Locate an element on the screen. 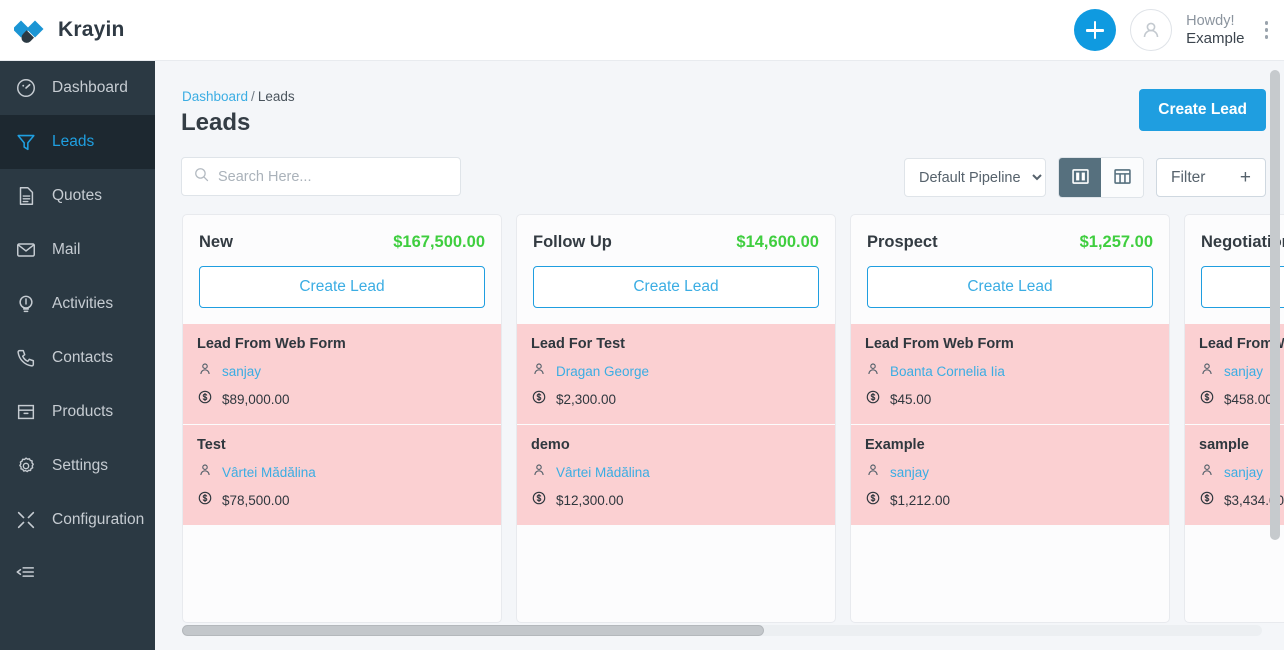  sidebar-item-leads: Leads is located at coordinates (77, 142).